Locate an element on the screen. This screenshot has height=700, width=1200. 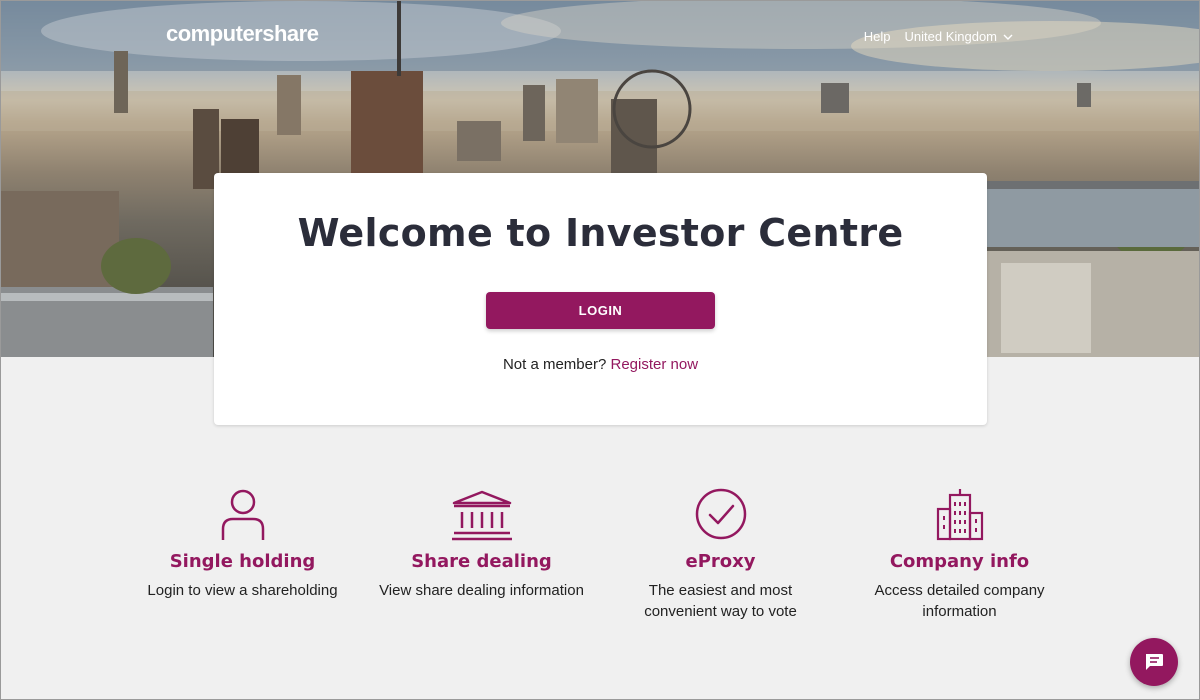
check-circle-icon is located at coordinates (720, 514).